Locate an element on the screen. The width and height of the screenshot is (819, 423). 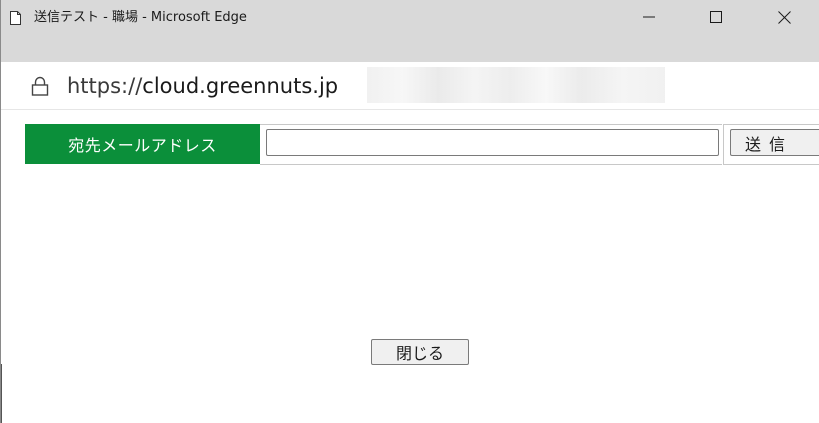
url-host: cloud.greennuts.jp is located at coordinates (240, 86).